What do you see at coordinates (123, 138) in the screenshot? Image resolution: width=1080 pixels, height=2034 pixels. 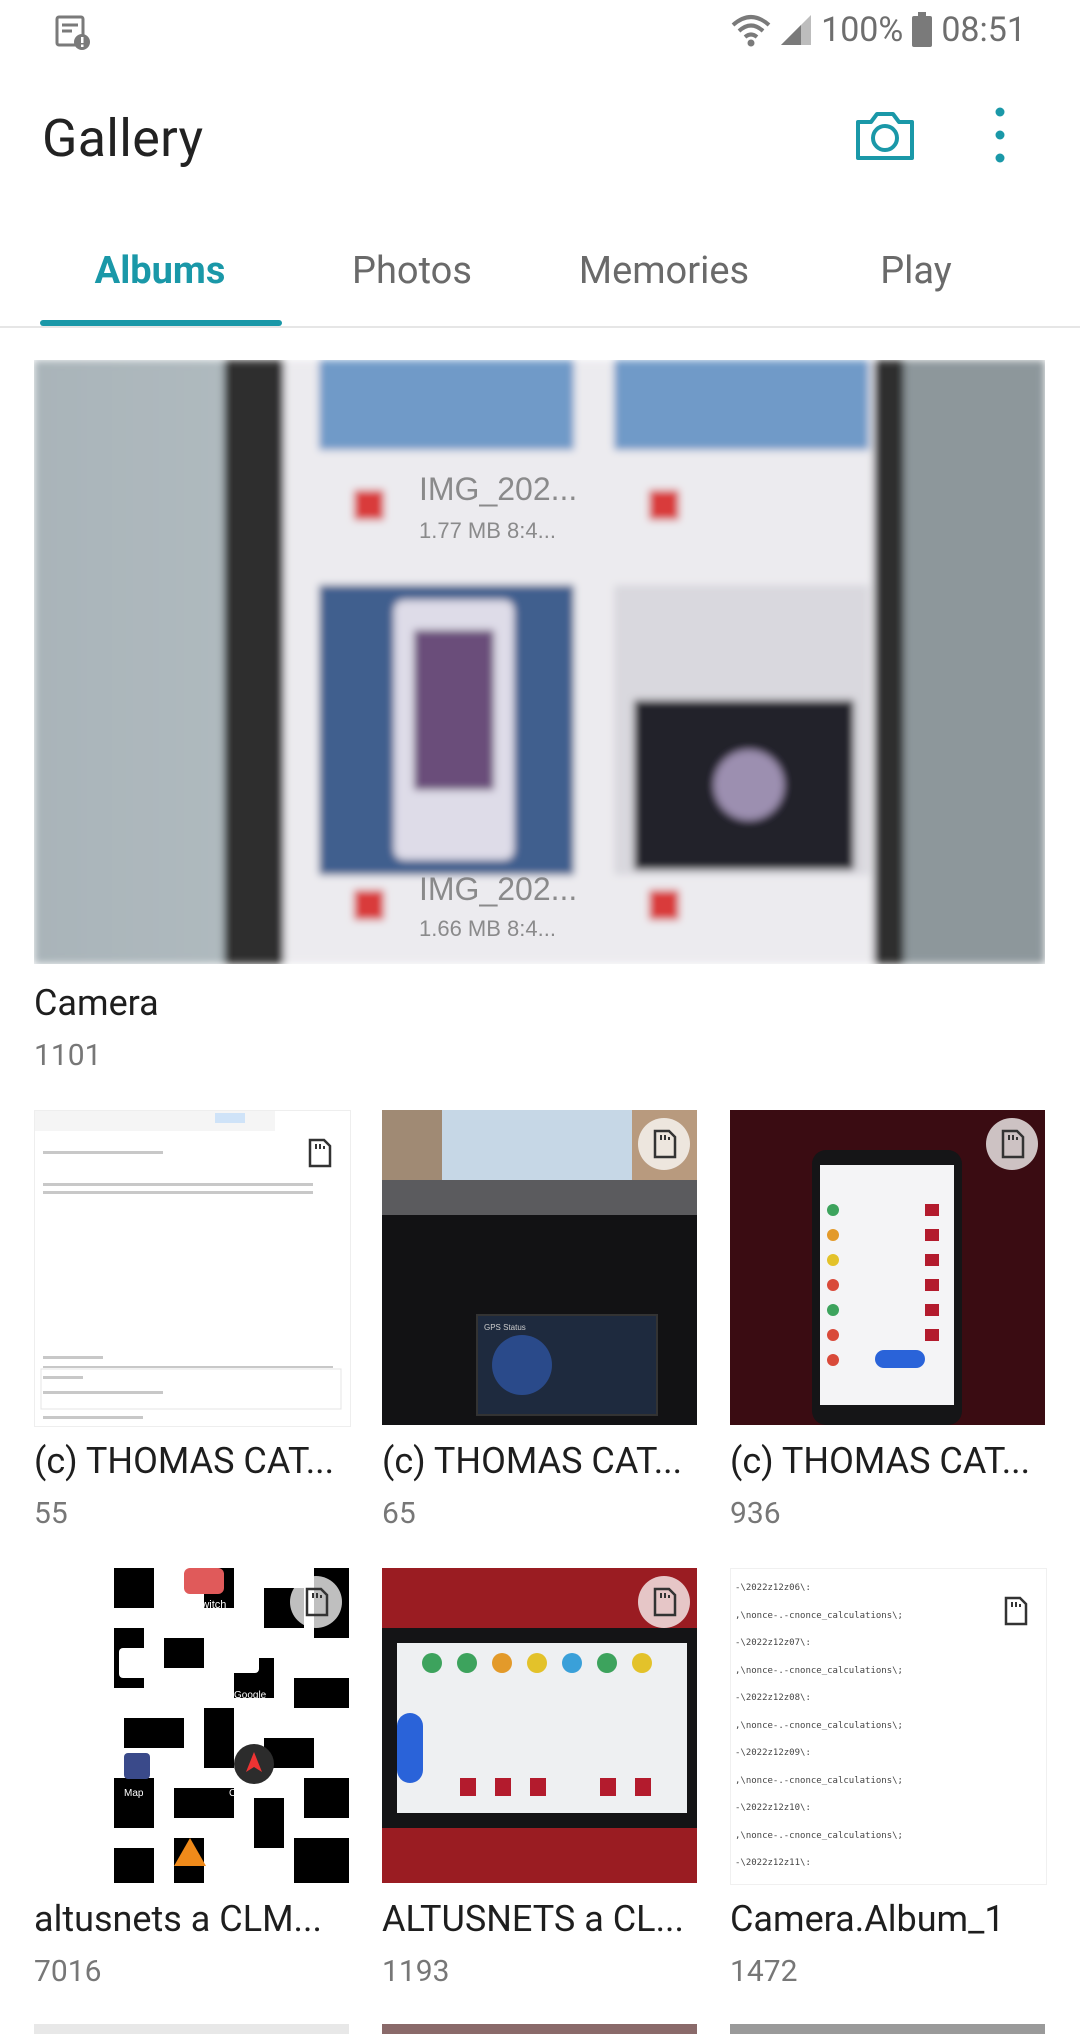 I see `page-title: Gallery` at bounding box center [123, 138].